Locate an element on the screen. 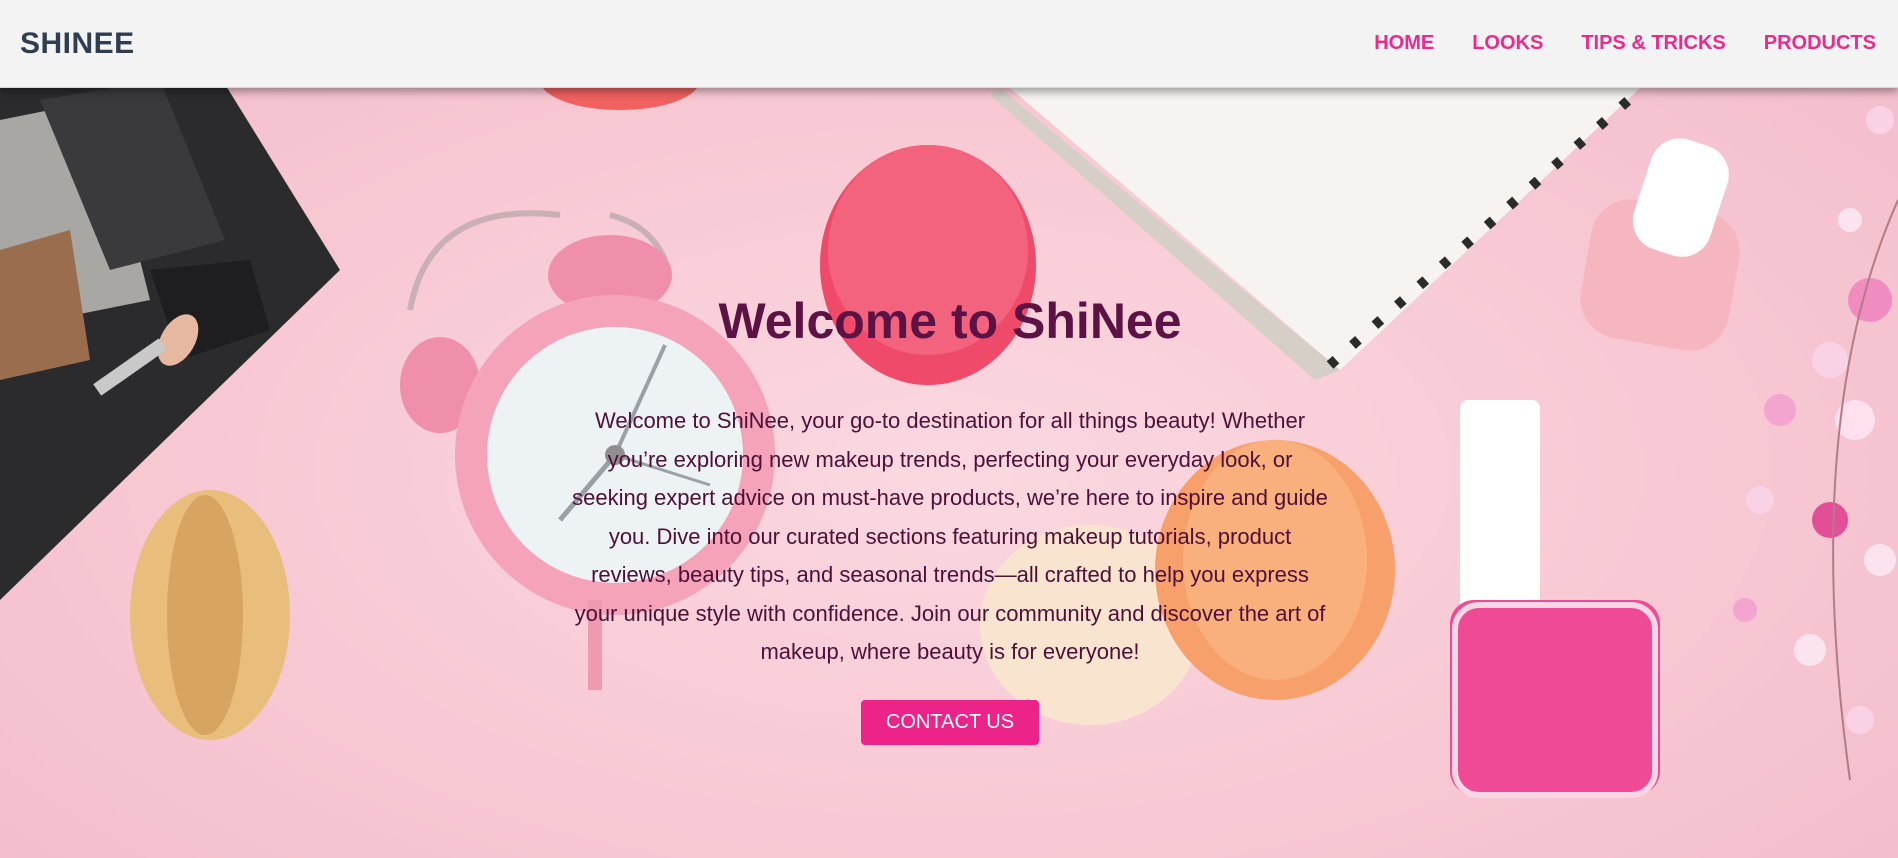 This screenshot has width=1898, height=858. nav-link-products: PRODUCTS is located at coordinates (1820, 43).